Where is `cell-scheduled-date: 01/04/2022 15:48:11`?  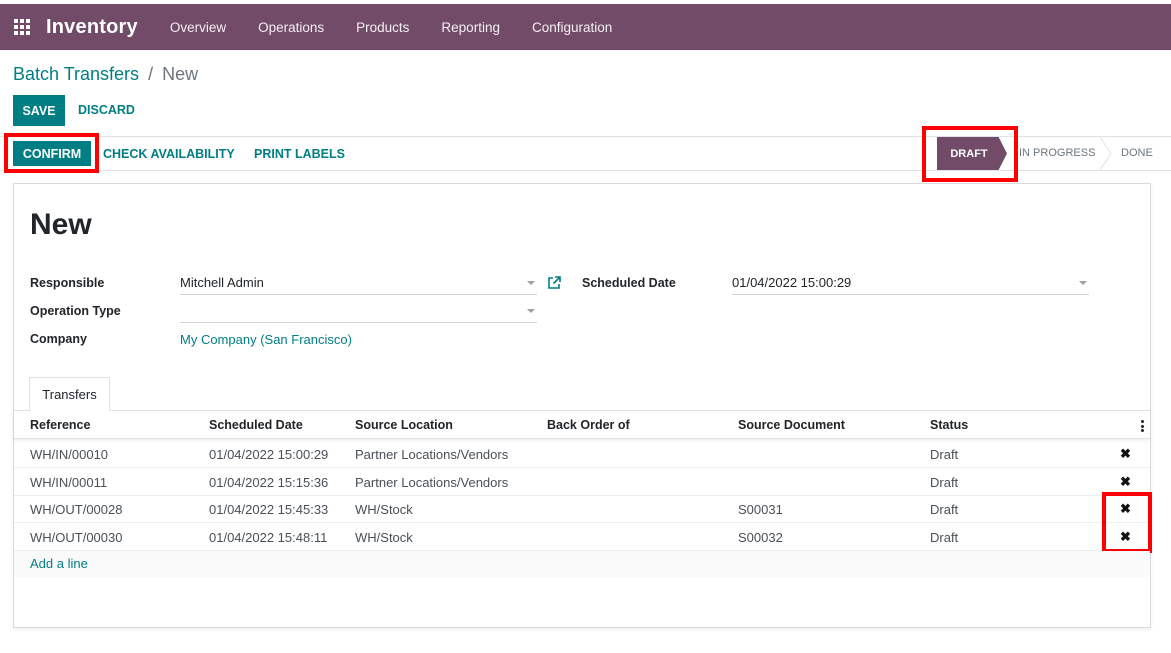 cell-scheduled-date: 01/04/2022 15:48:11 is located at coordinates (268, 537).